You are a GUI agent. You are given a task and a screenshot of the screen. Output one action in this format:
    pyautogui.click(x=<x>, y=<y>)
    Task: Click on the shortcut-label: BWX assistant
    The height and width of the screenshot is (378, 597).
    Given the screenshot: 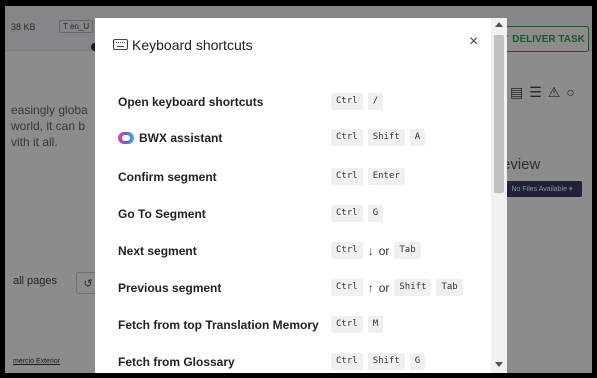 What is the action you would take?
    pyautogui.click(x=181, y=138)
    